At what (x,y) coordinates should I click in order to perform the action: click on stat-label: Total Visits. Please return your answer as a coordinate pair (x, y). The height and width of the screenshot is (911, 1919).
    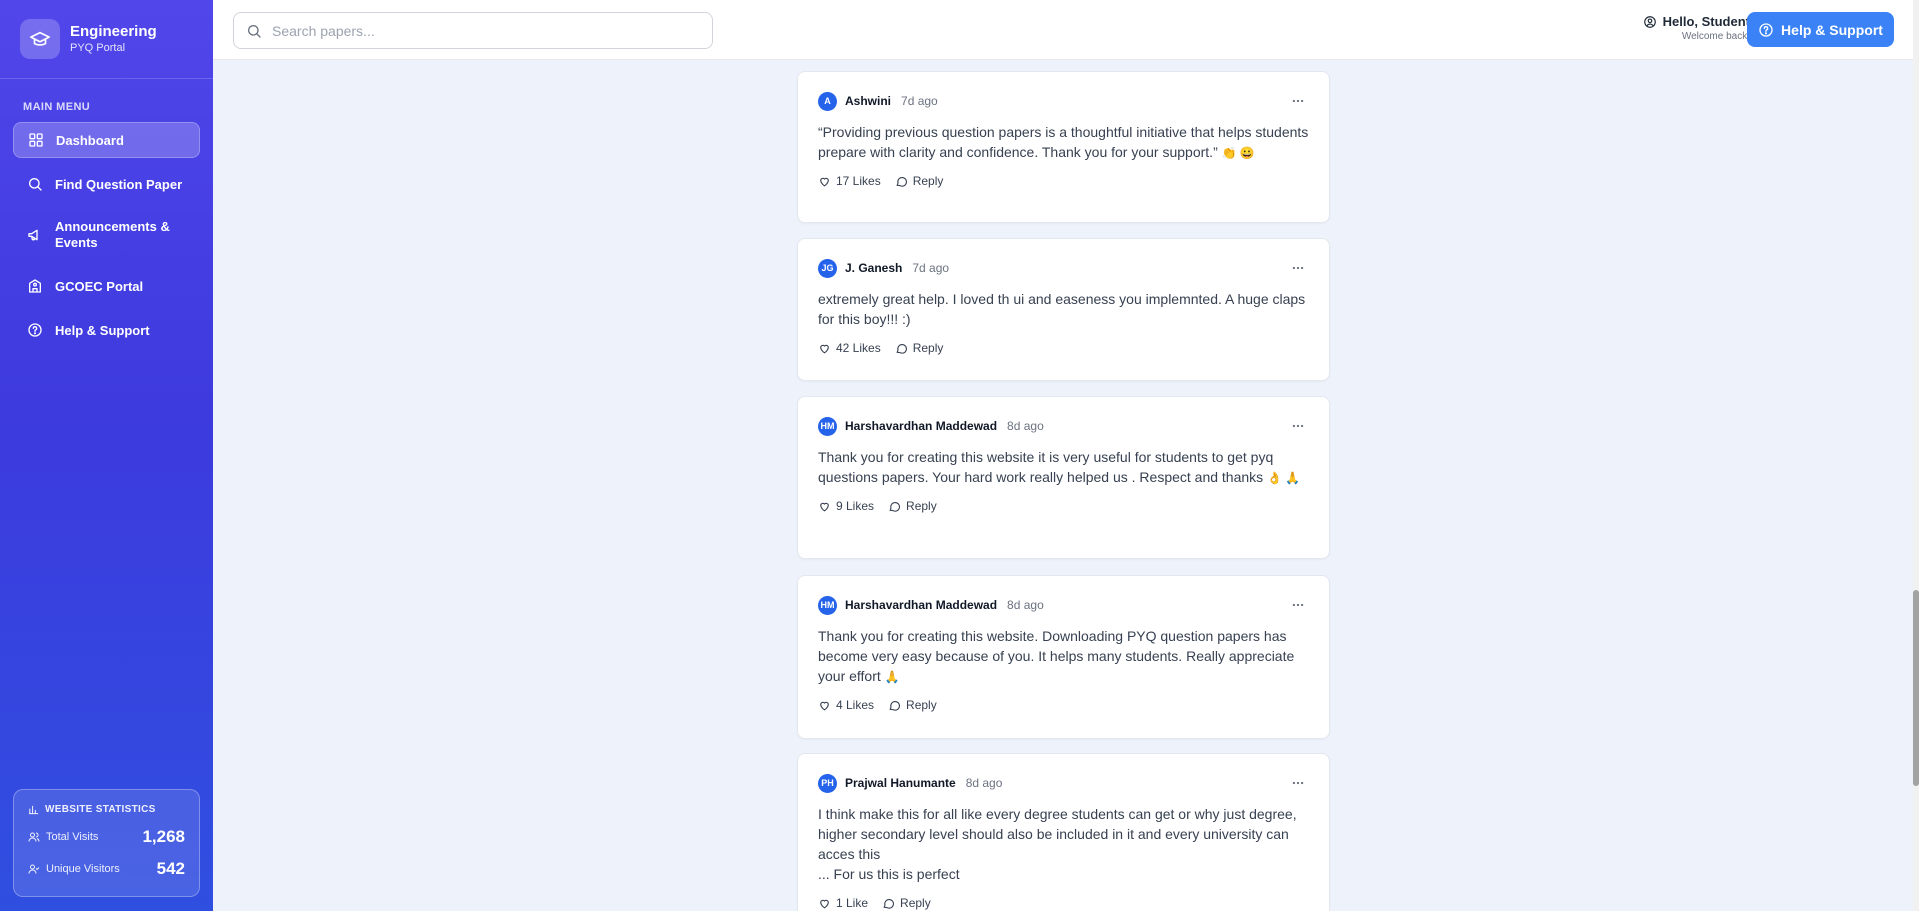
    Looking at the image, I should click on (72, 837).